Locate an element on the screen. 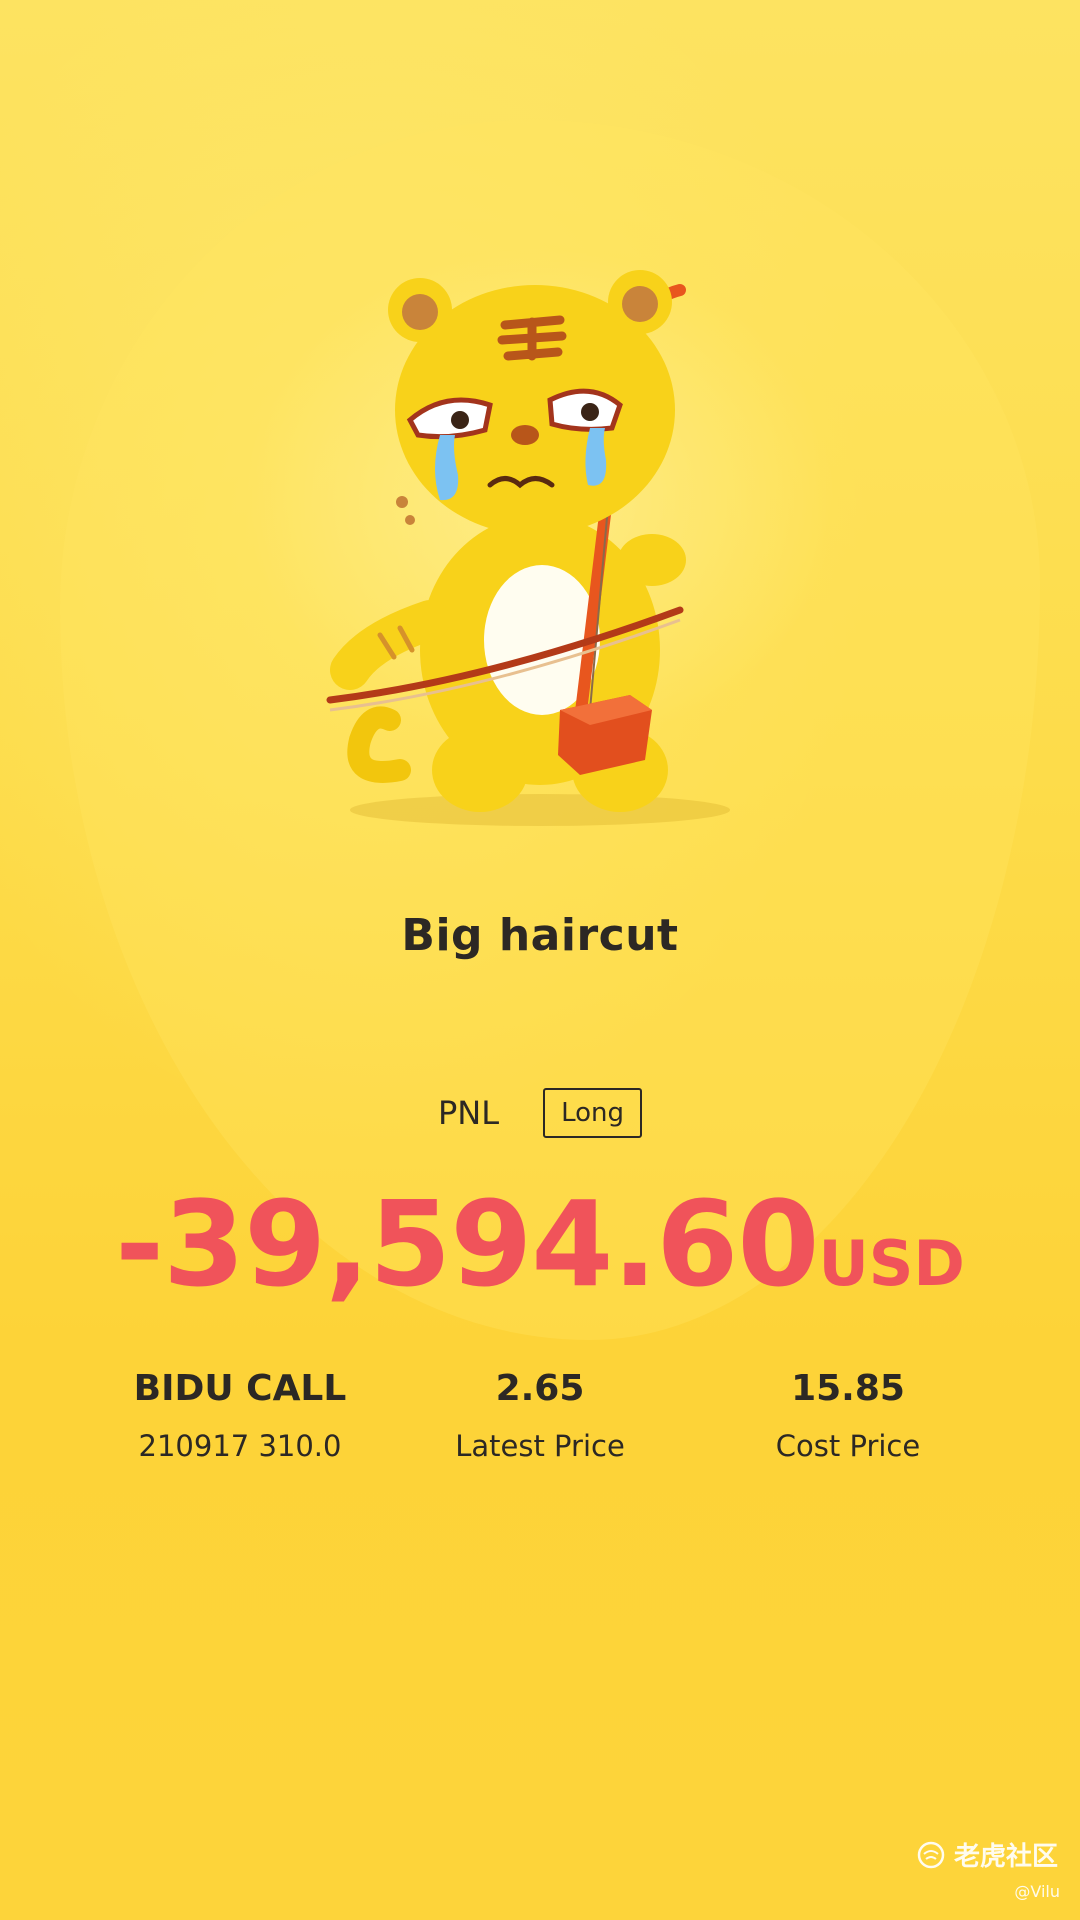 This screenshot has height=1920, width=1080. tiger-logo-icon is located at coordinates (931, 1854).